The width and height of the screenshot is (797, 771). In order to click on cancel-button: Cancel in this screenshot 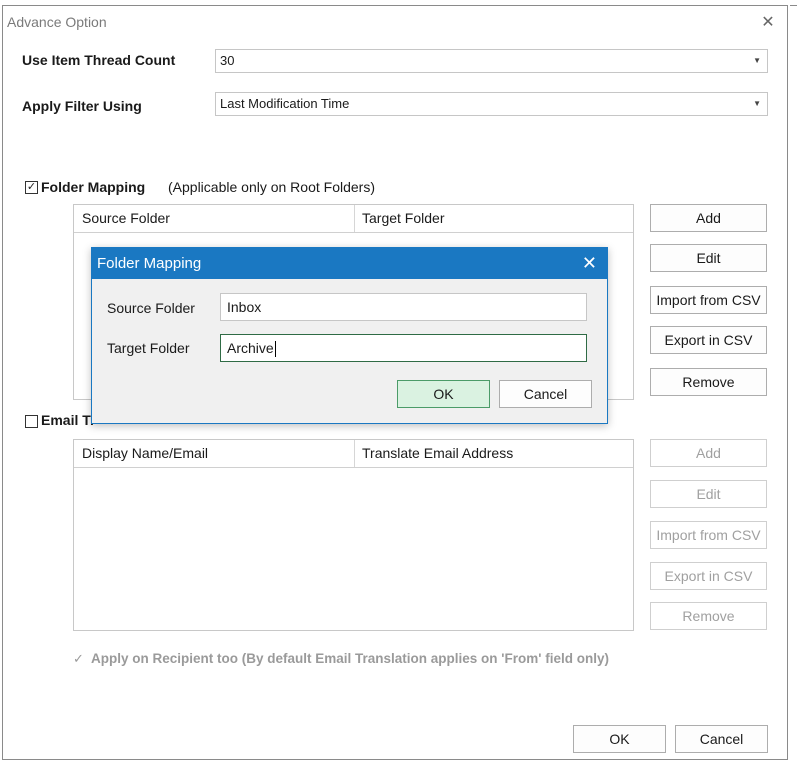, I will do `click(721, 739)`.